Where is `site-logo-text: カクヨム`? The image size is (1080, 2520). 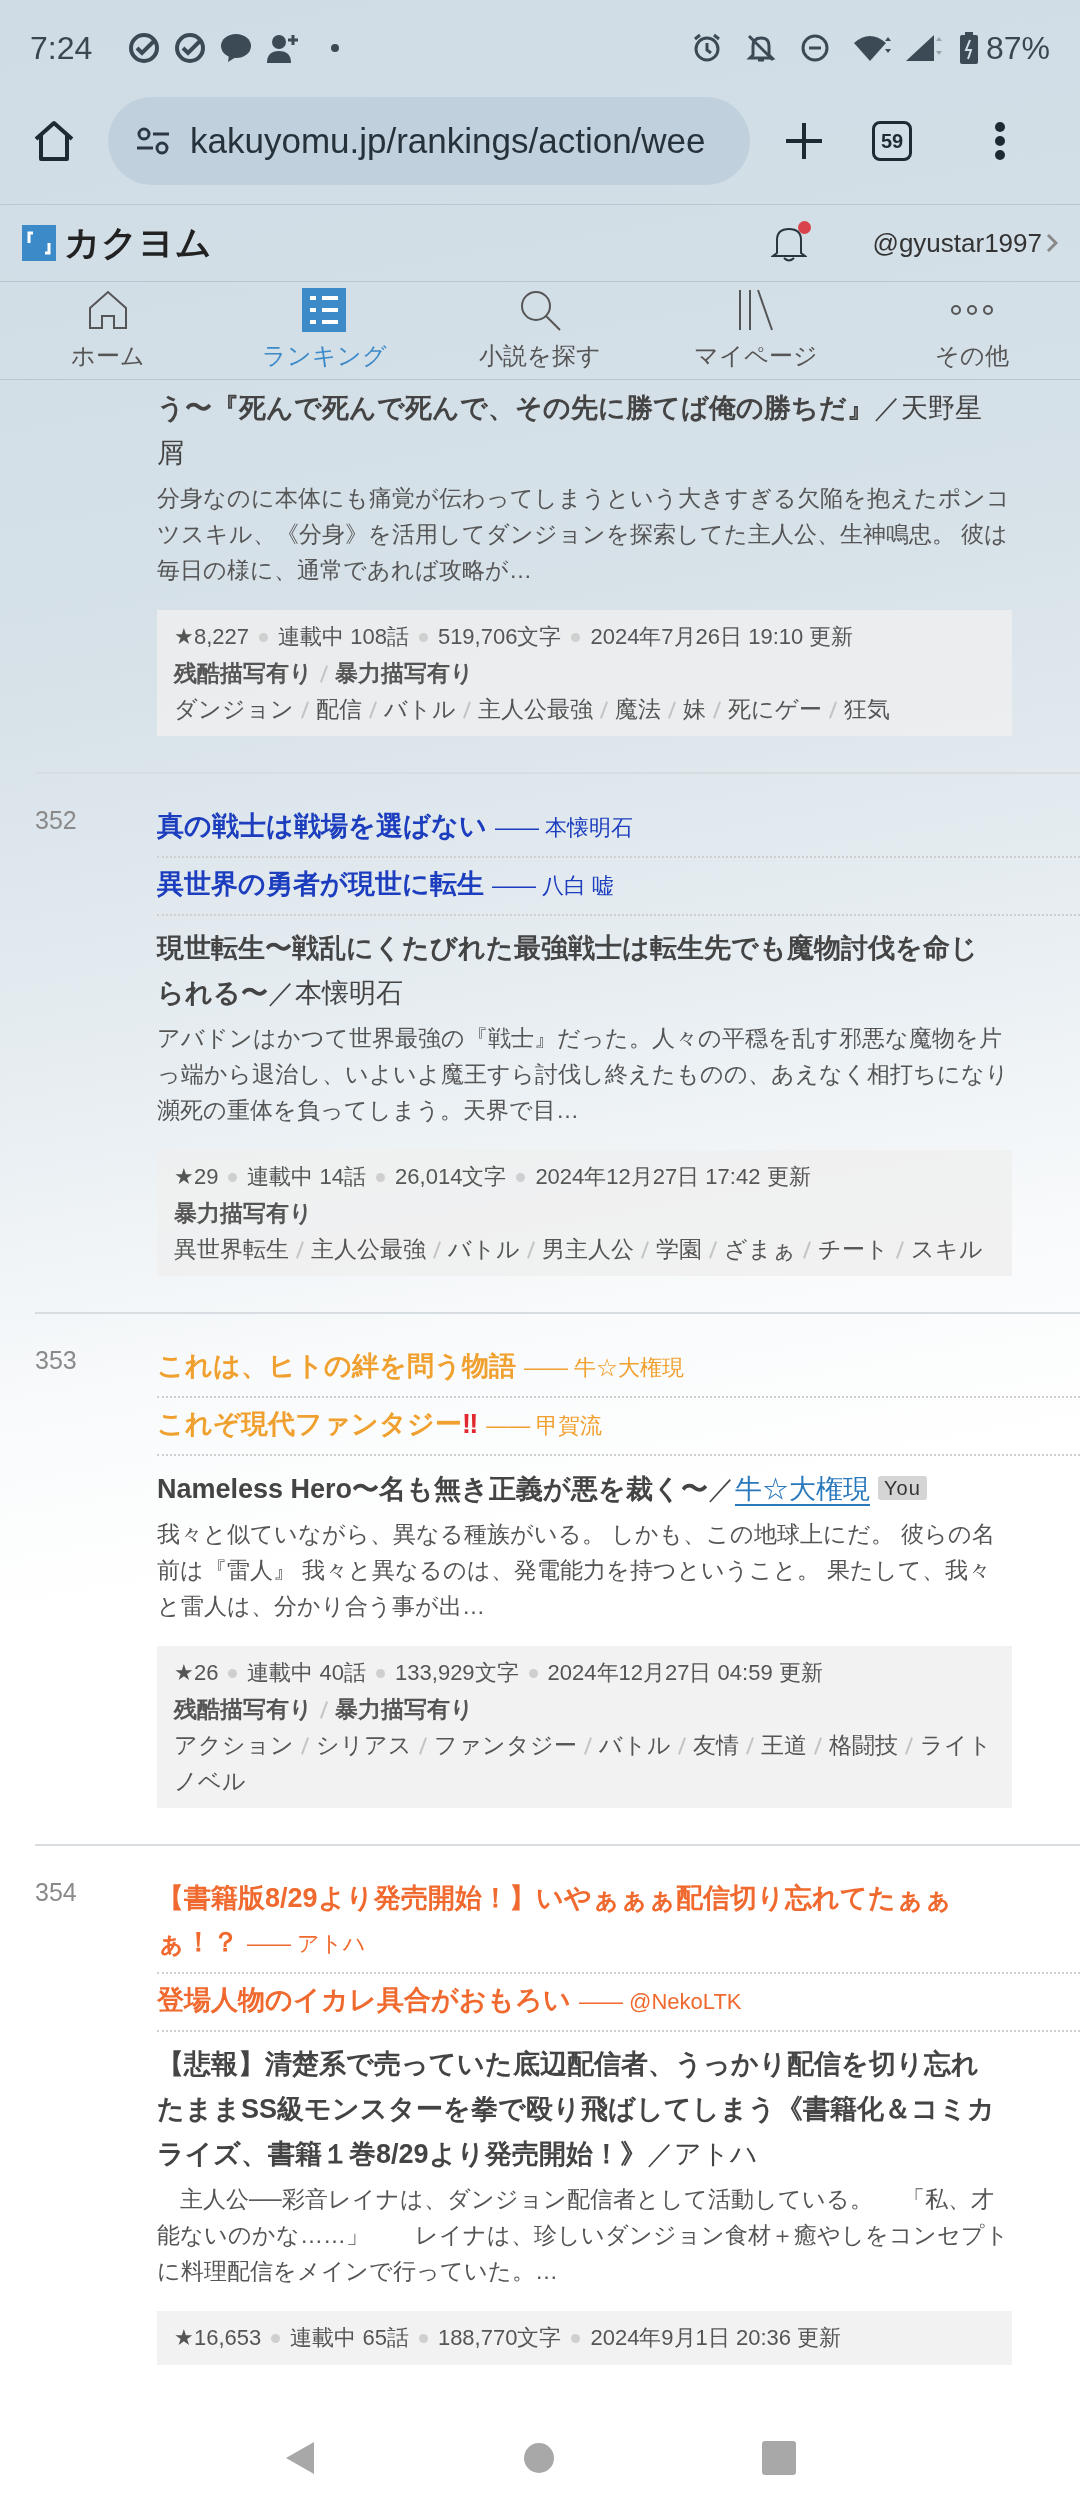
site-logo-text: カクヨム is located at coordinates (138, 243).